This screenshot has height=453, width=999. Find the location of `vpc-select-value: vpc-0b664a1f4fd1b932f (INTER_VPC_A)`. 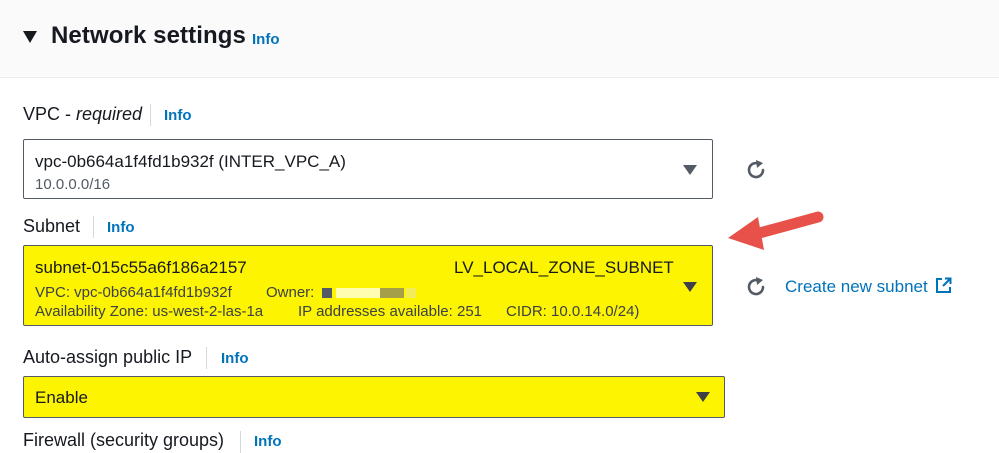

vpc-select-value: vpc-0b664a1f4fd1b932f (INTER_VPC_A) is located at coordinates (190, 161).